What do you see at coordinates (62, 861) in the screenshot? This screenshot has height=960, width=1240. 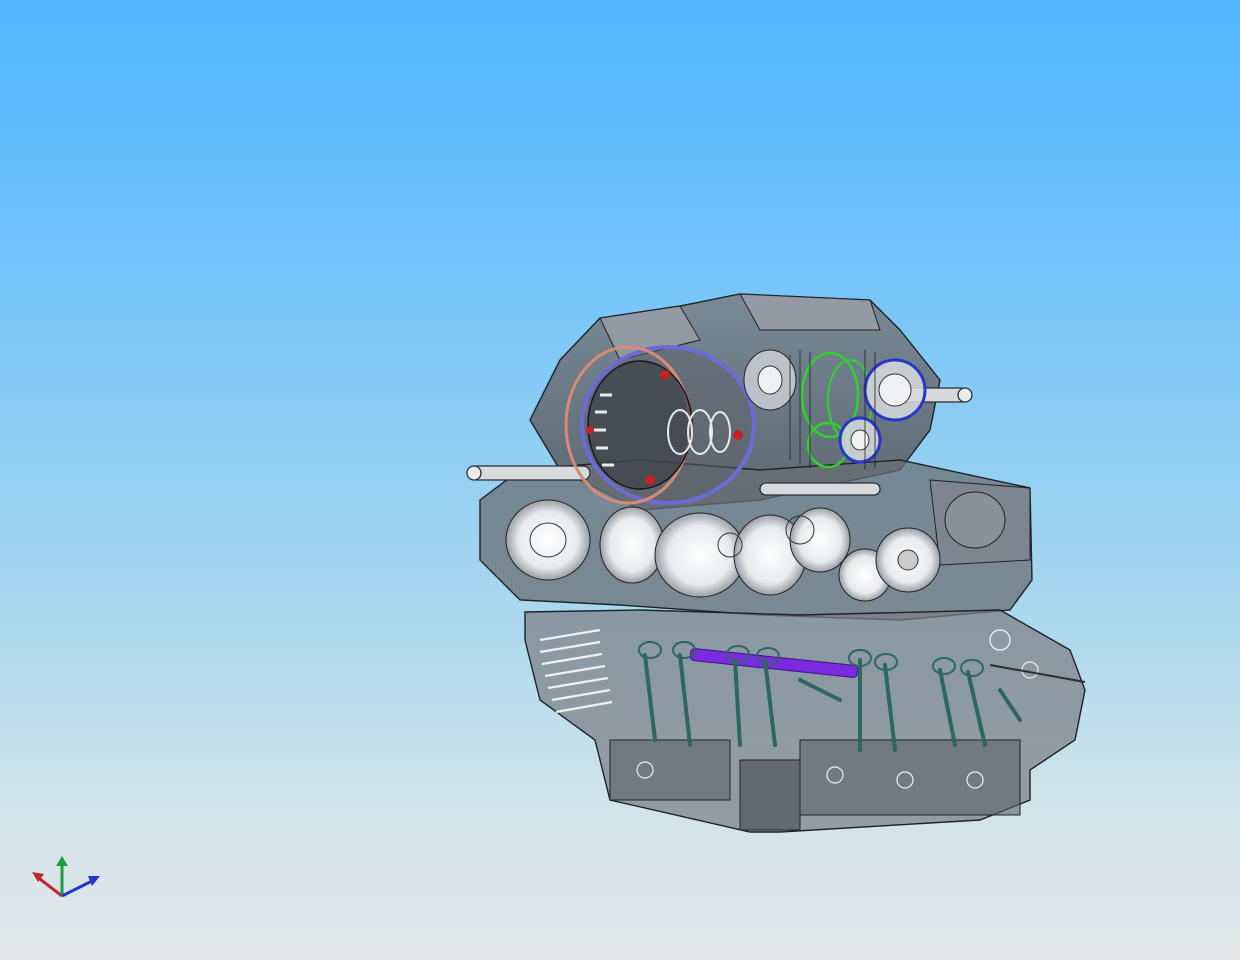 I see `y-axis-head` at bounding box center [62, 861].